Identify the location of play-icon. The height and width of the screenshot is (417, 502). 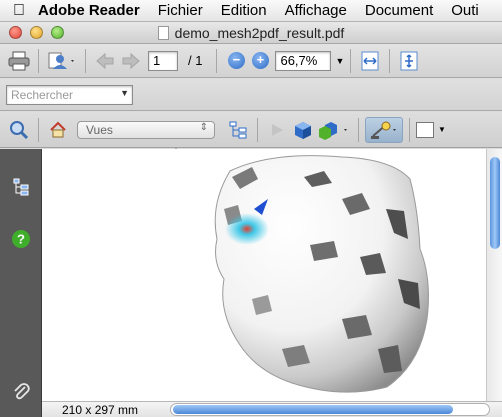
(277, 129).